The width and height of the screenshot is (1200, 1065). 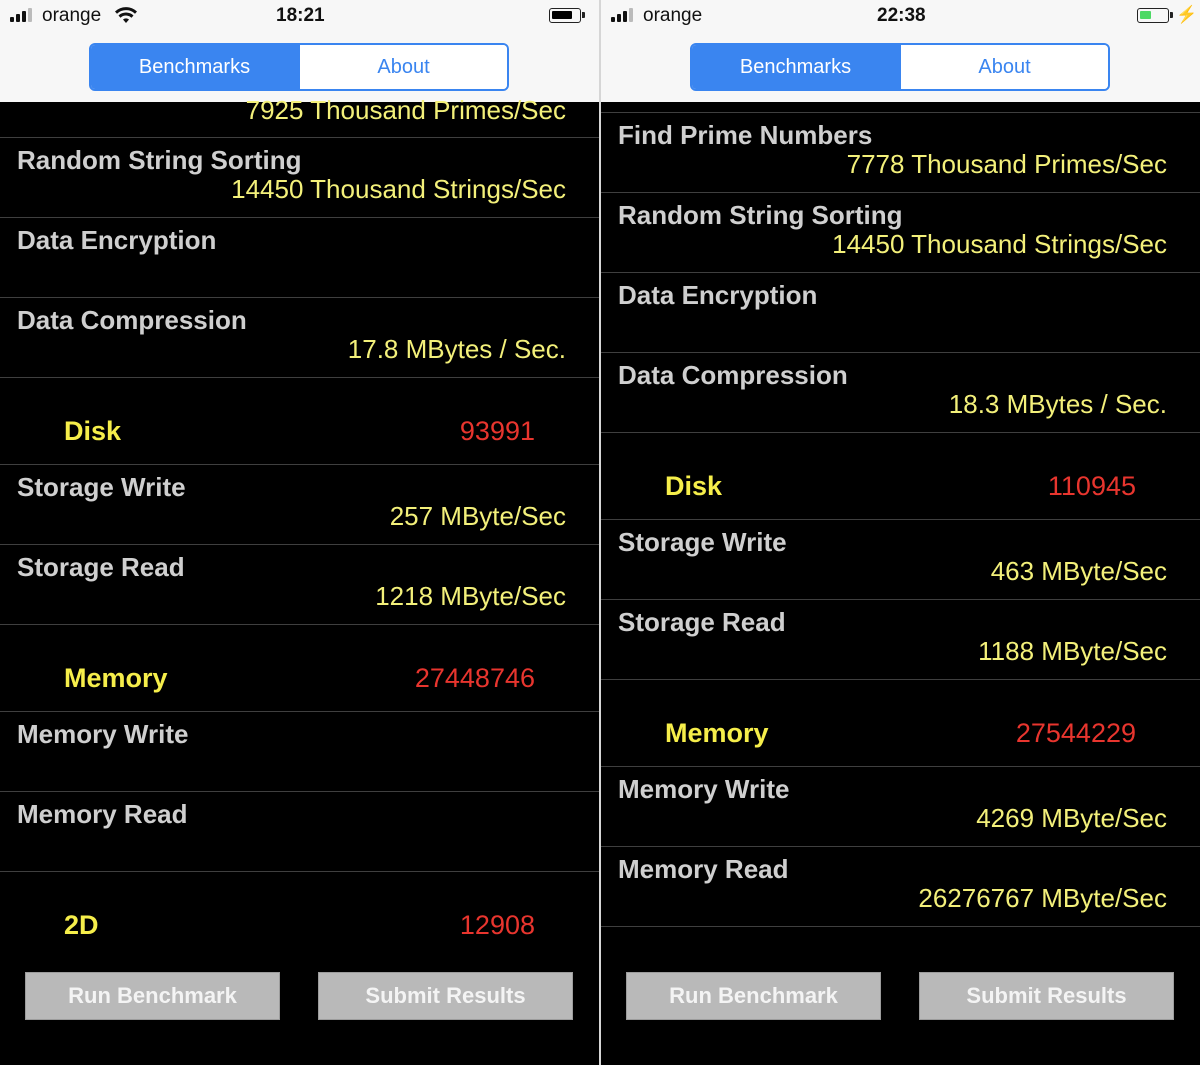 I want to click on status-time: 22:38, so click(x=901, y=15).